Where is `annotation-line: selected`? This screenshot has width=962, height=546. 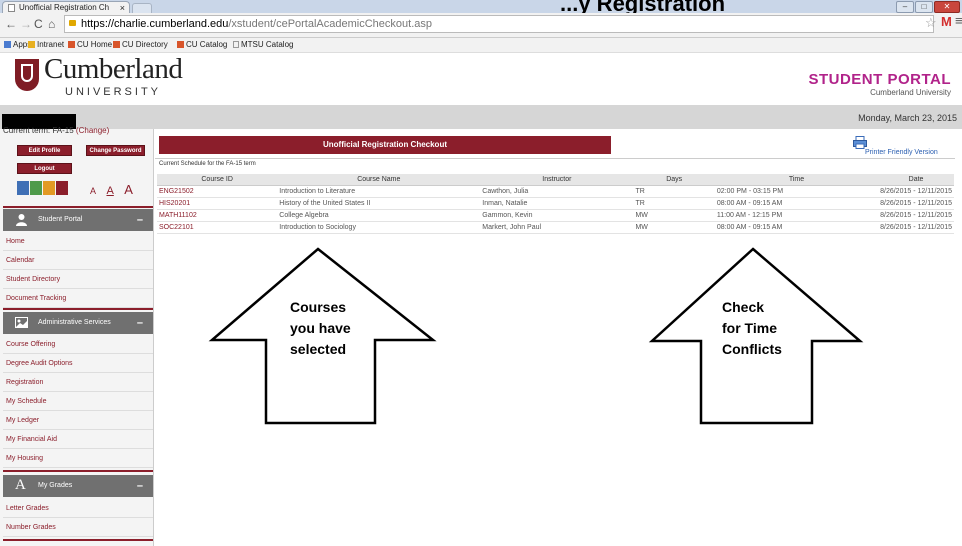 annotation-line: selected is located at coordinates (318, 349).